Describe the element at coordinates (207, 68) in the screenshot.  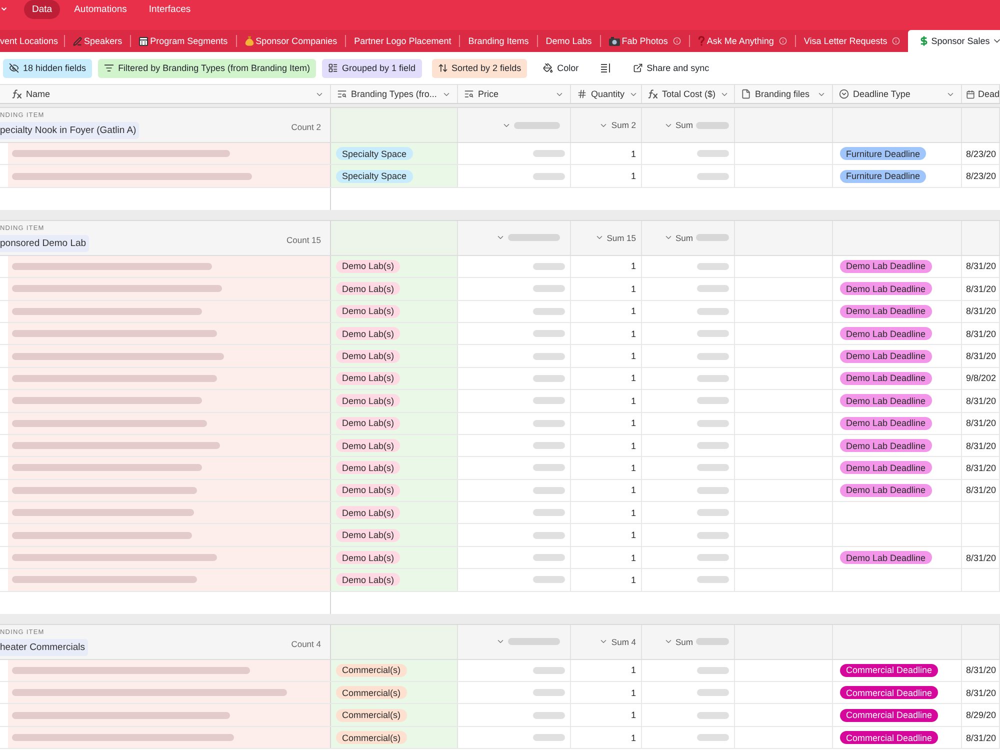
I see `filter-button: Filtered by Branding Types (from Branding Item)` at that location.